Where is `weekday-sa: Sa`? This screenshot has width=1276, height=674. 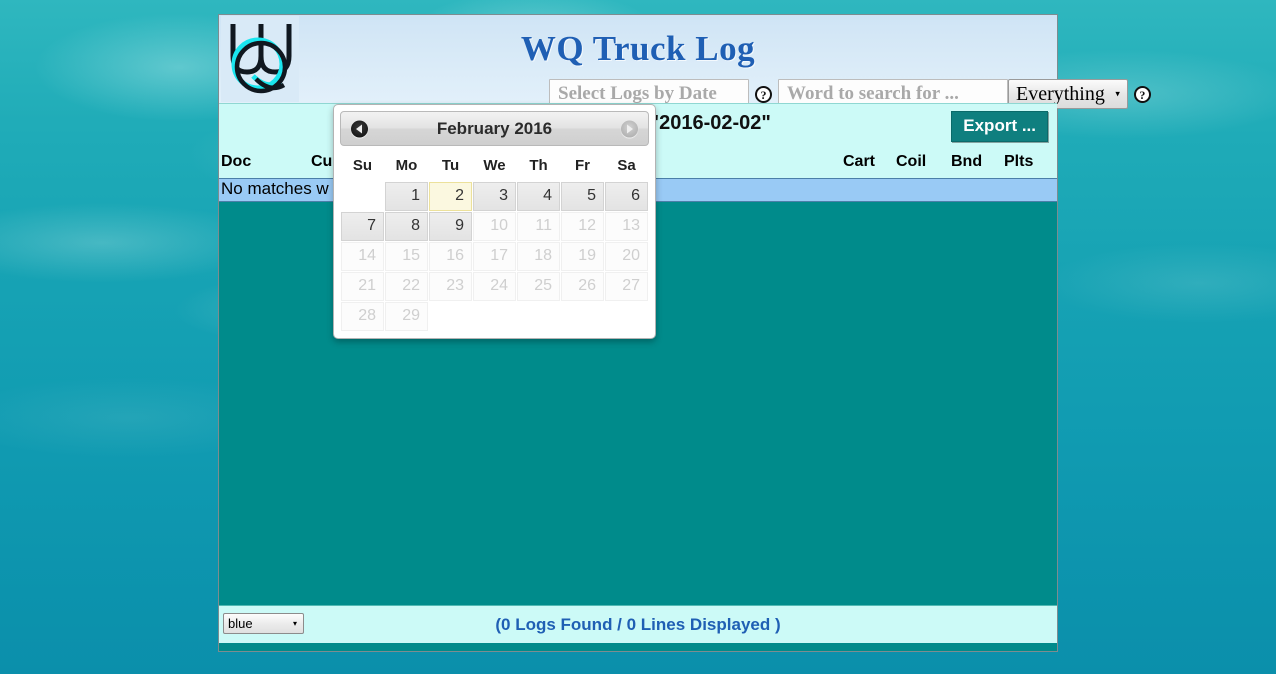 weekday-sa: Sa is located at coordinates (626, 165).